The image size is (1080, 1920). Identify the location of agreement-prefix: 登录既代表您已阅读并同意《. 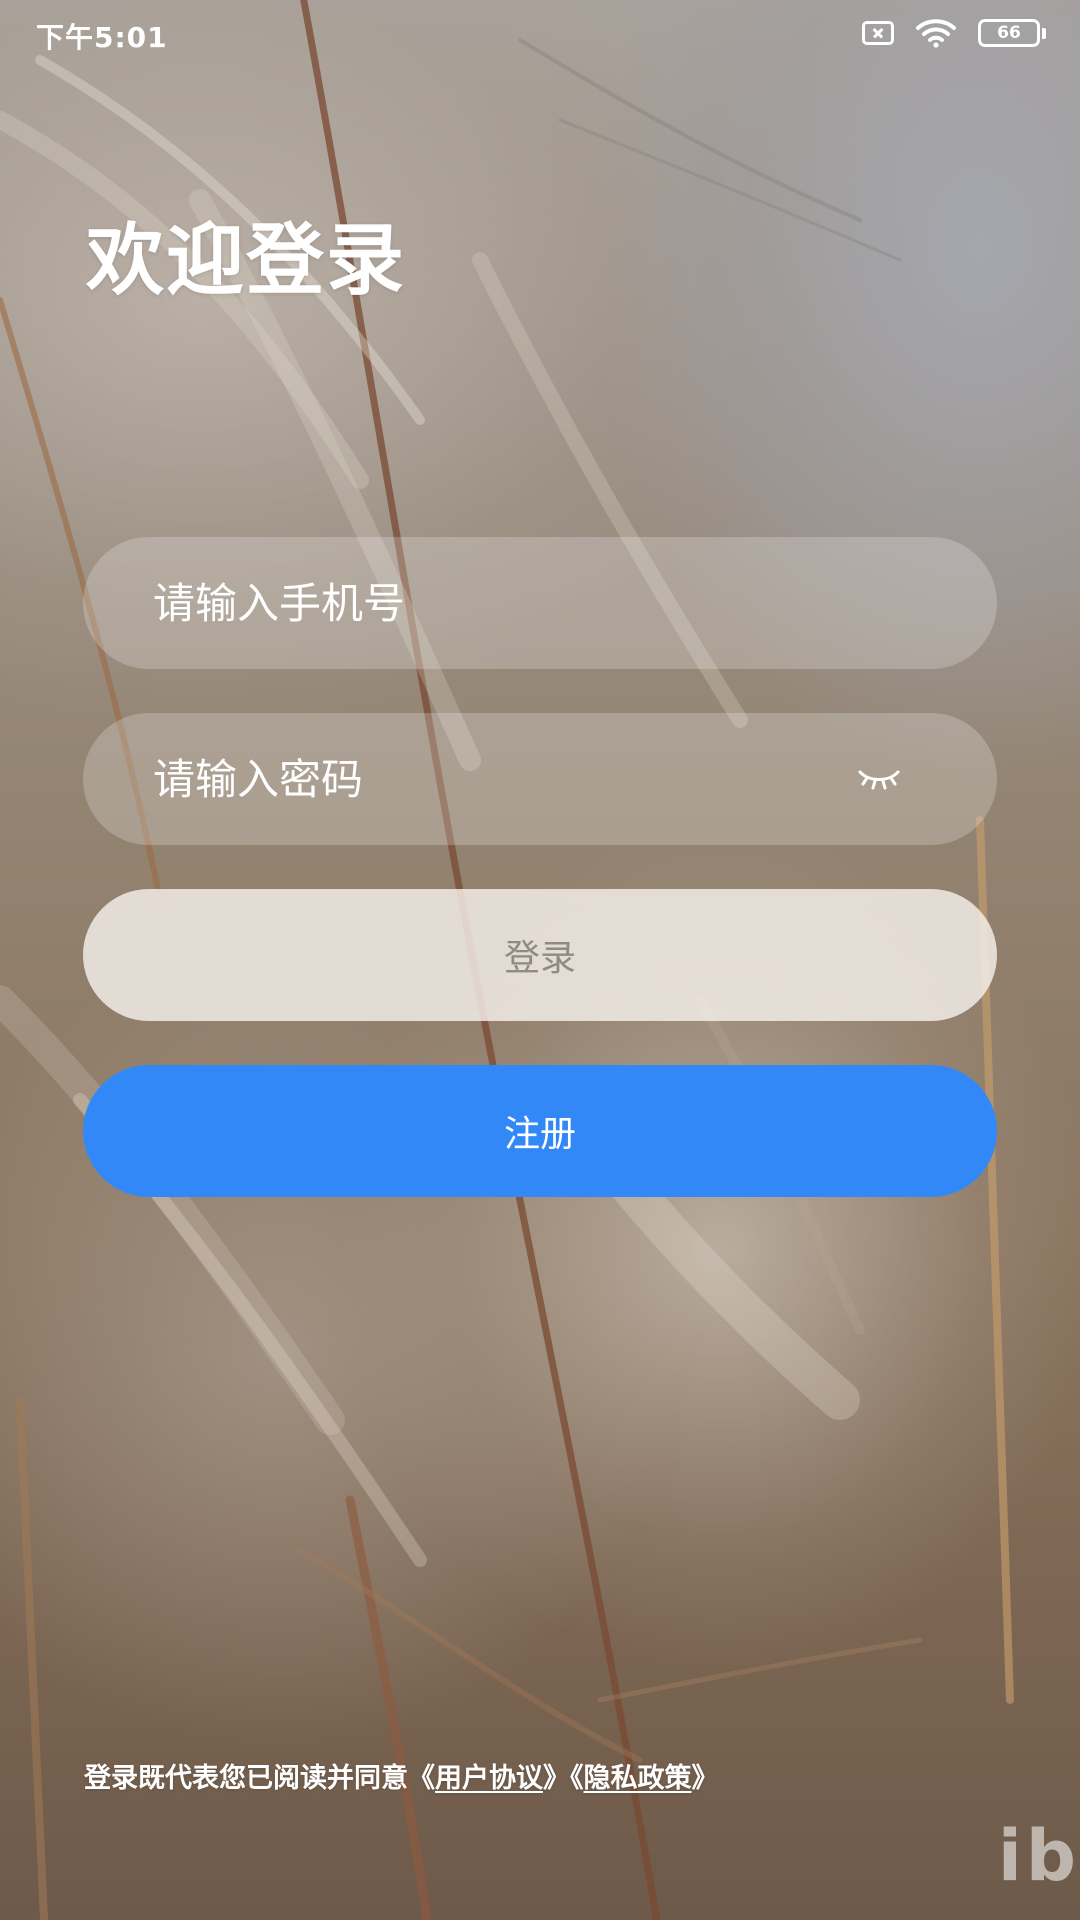
(259, 1778).